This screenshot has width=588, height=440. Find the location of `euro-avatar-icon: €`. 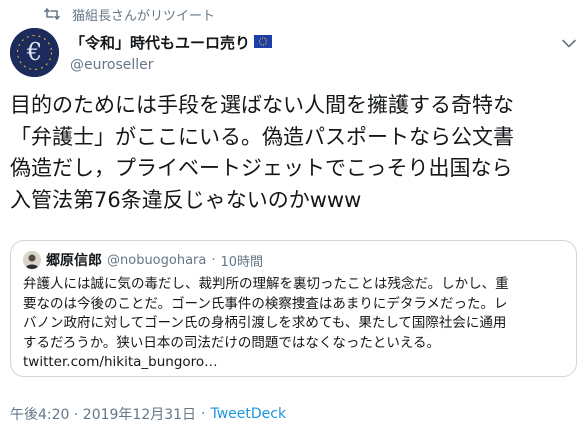

euro-avatar-icon: € is located at coordinates (34, 52).